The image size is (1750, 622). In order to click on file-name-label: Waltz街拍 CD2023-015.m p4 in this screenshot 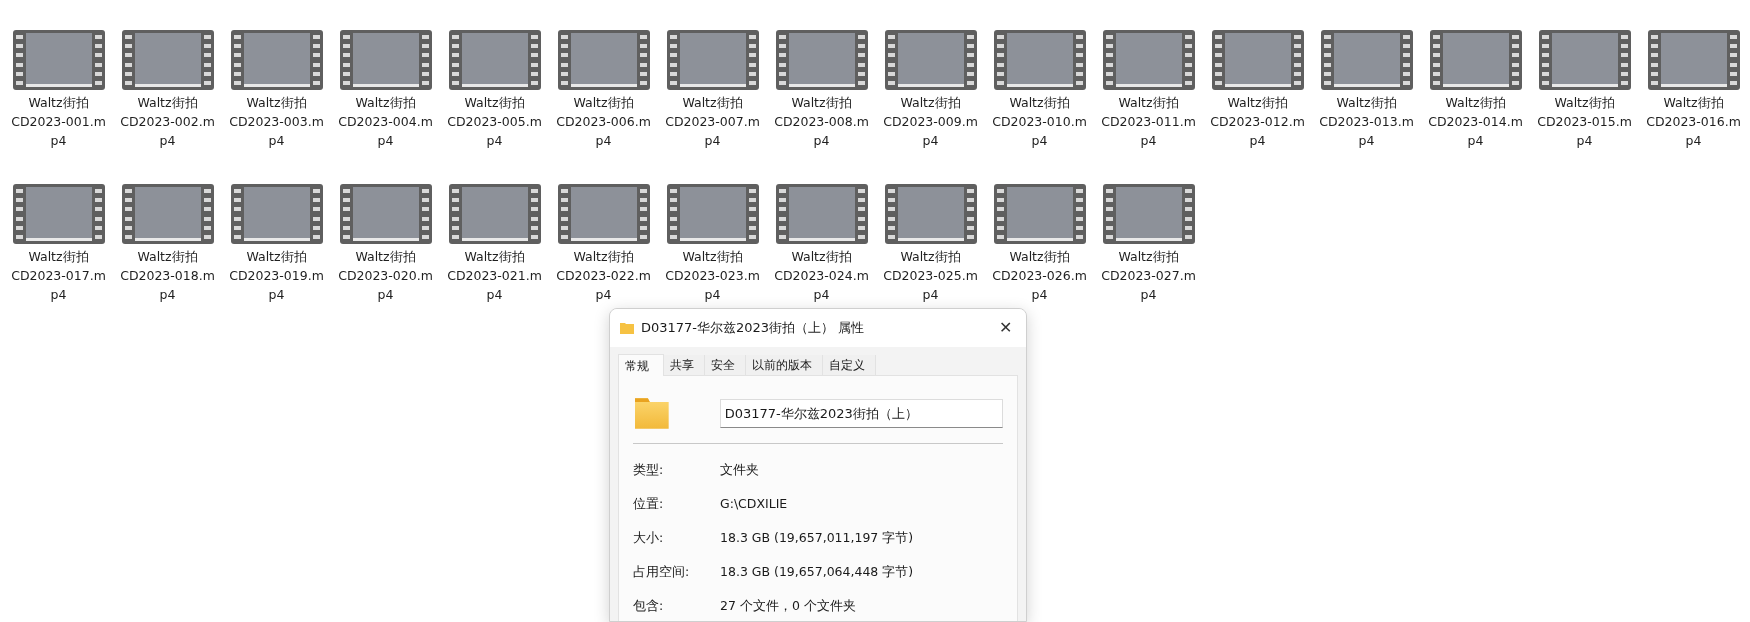, I will do `click(1584, 121)`.